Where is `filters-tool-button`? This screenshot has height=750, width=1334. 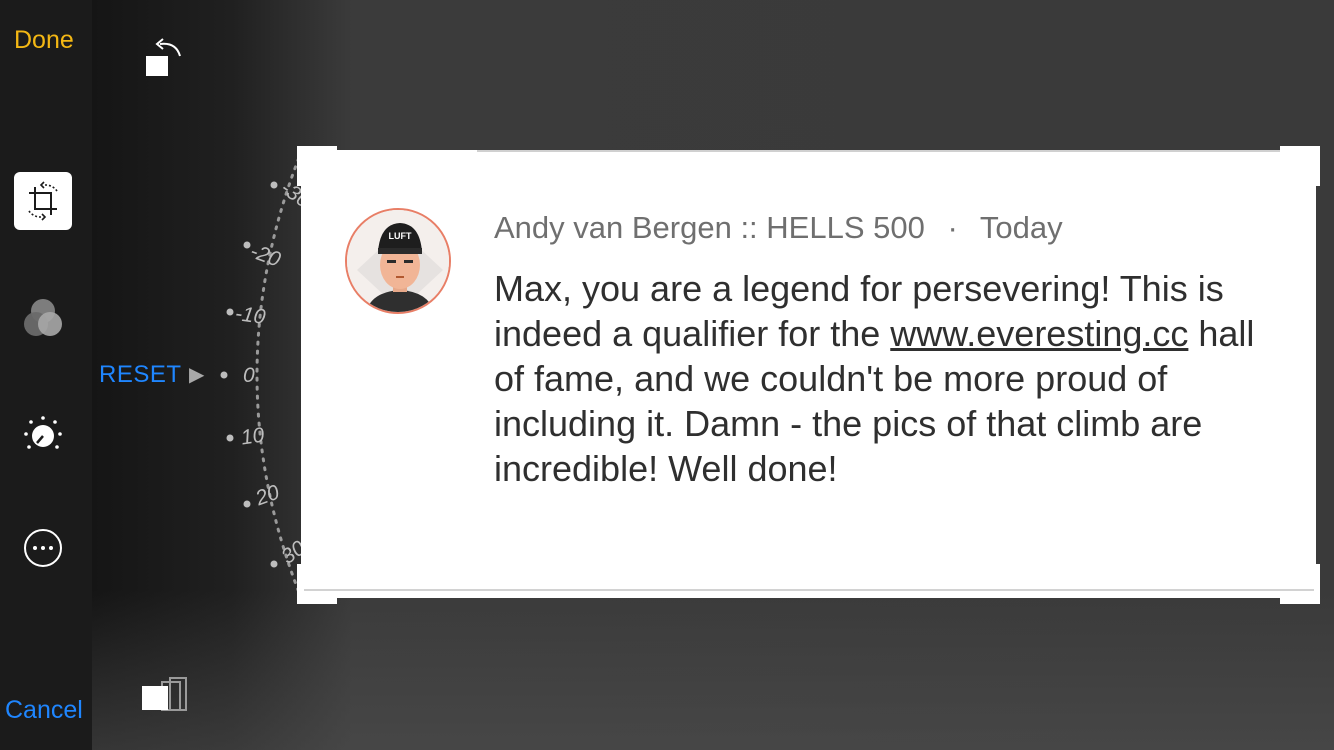 filters-tool-button is located at coordinates (43, 319).